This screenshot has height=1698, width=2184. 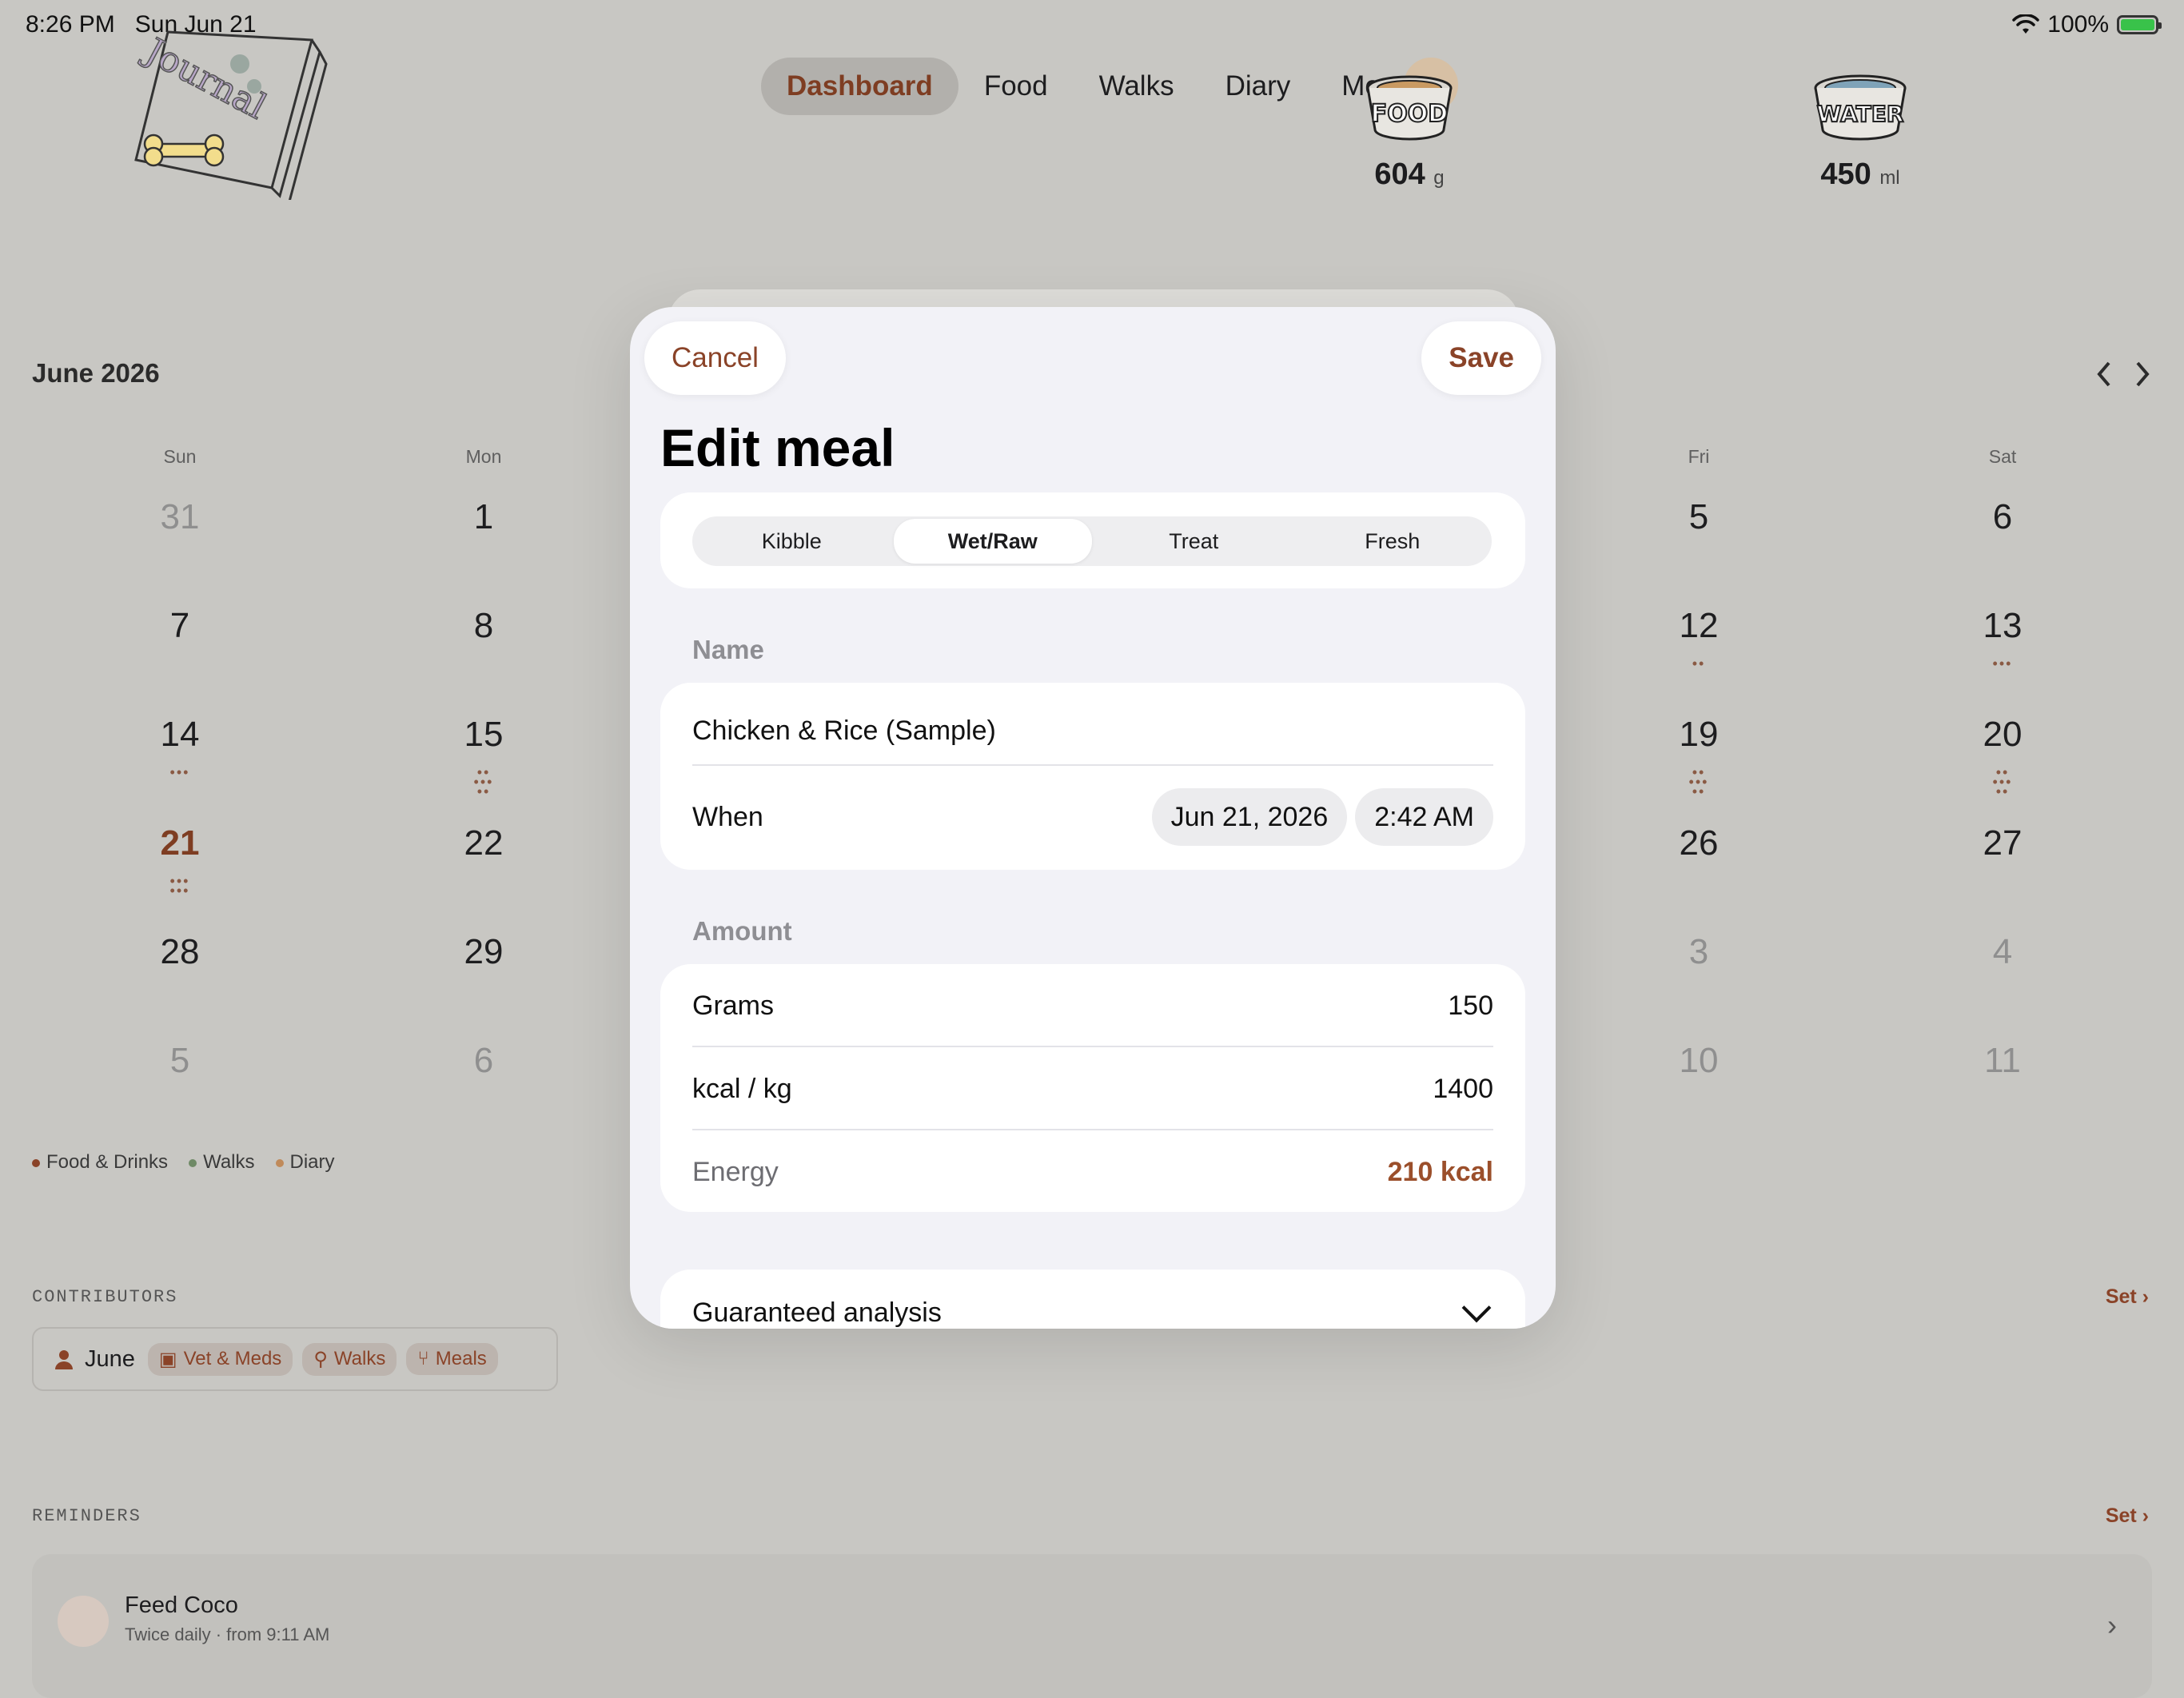 I want to click on calendar-day: 31, so click(x=180, y=517).